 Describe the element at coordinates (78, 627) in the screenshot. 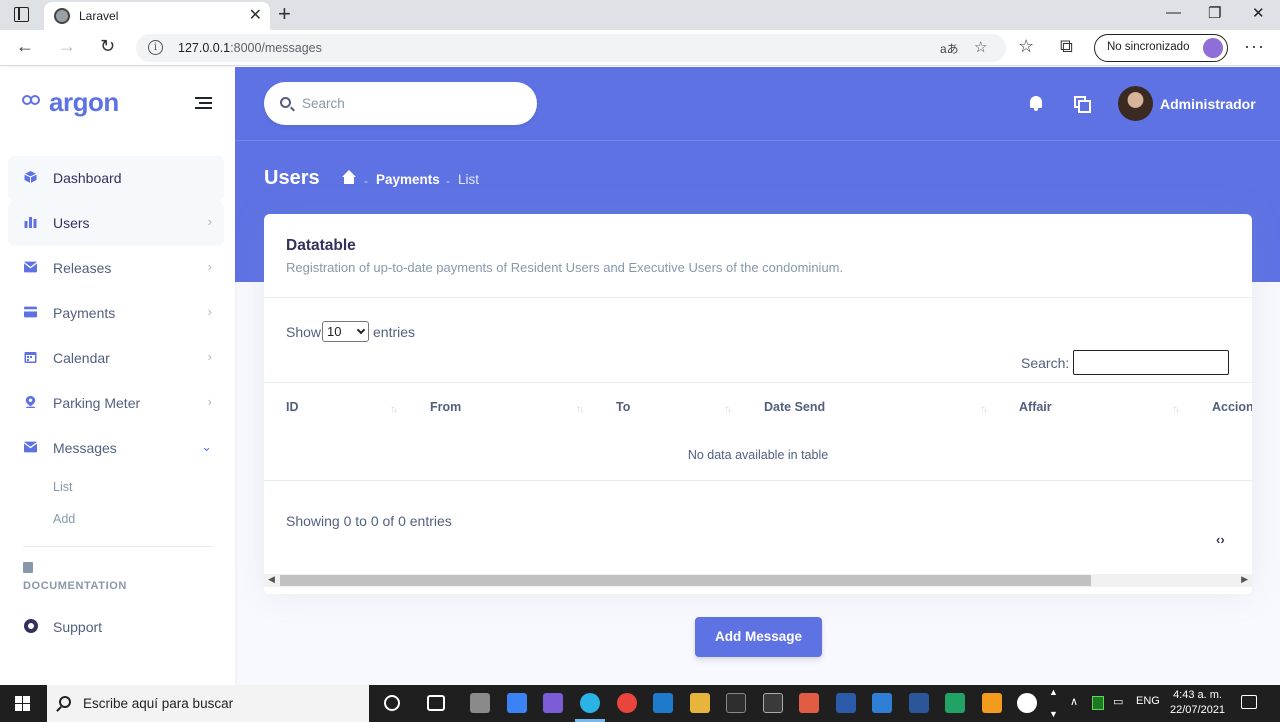

I see `sidebar-item-label: Support` at that location.